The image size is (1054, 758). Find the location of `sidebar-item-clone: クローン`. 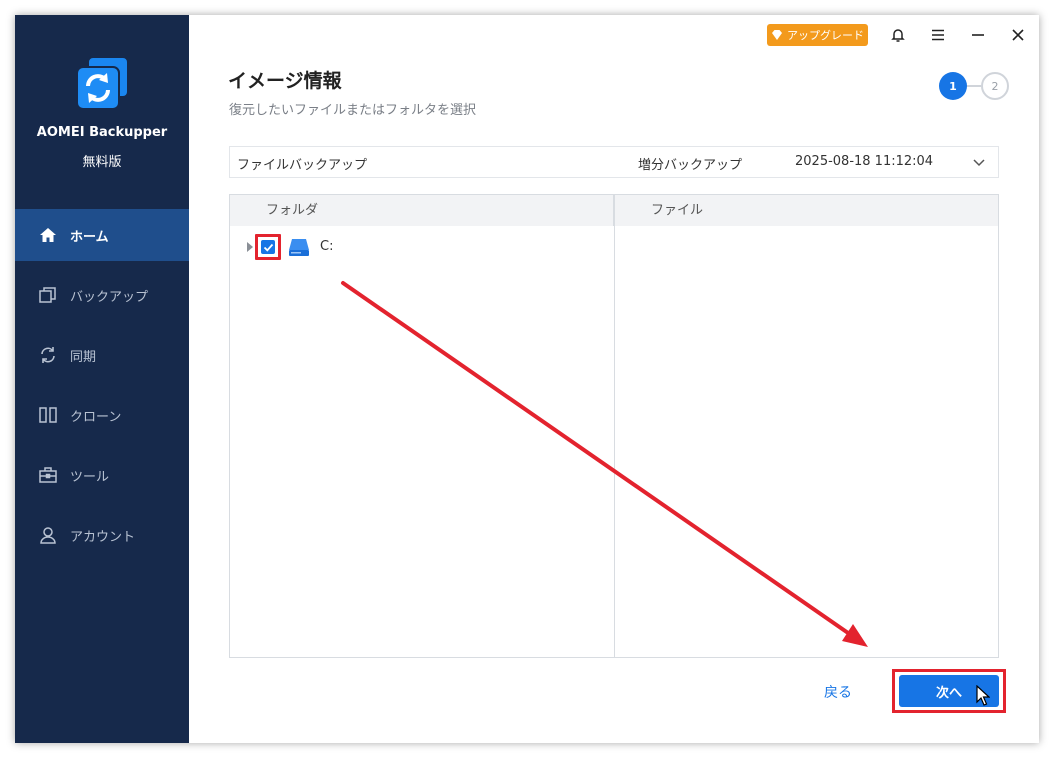

sidebar-item-clone: クローン is located at coordinates (102, 415).